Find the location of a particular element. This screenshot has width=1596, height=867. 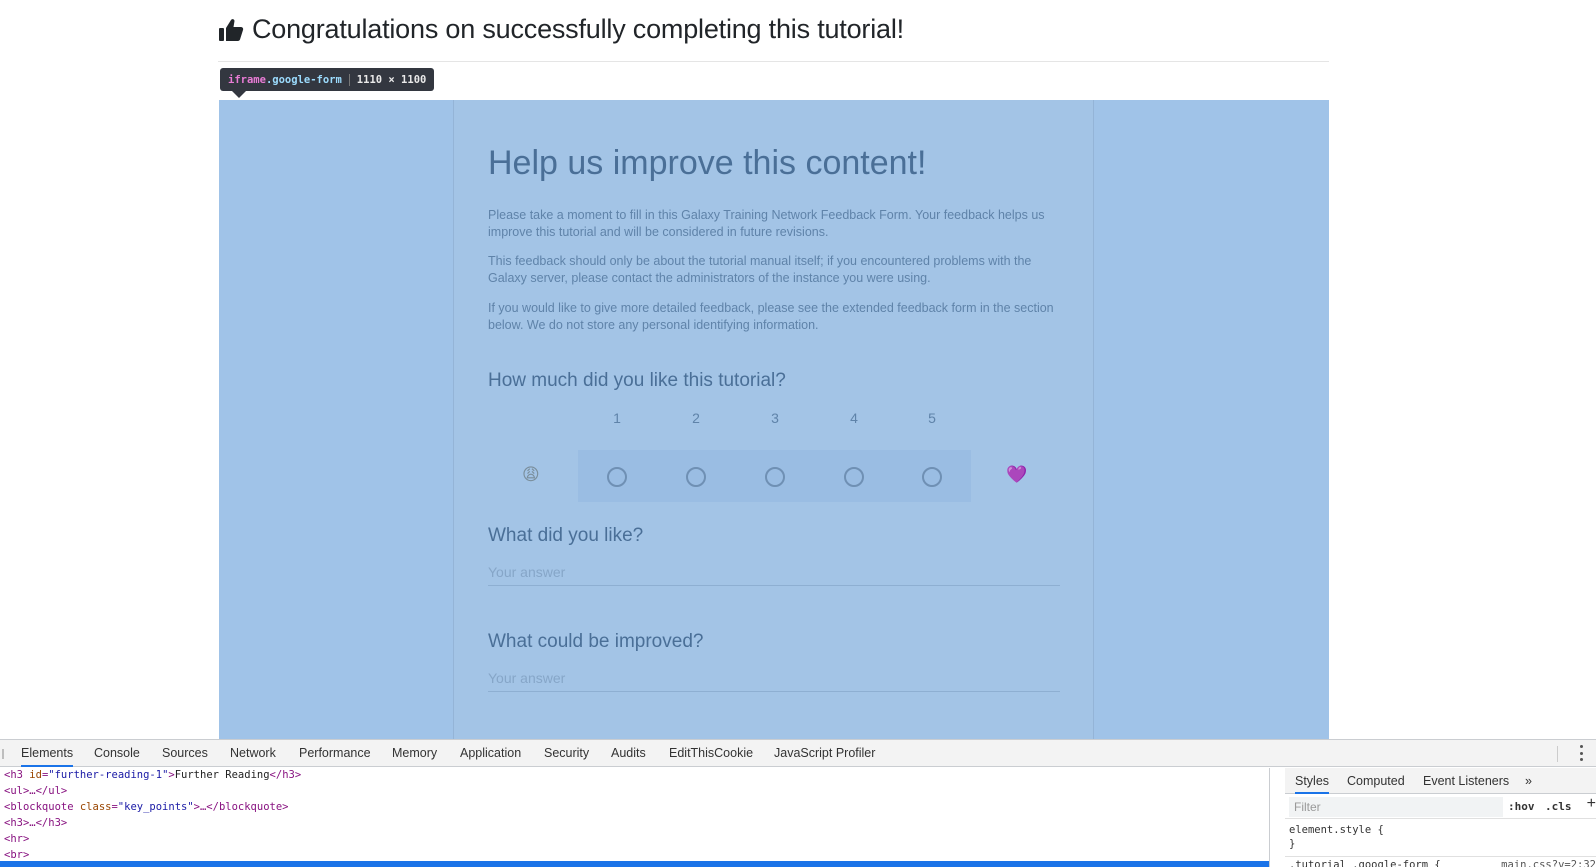

cls-toggle: .cls is located at coordinates (1558, 806).